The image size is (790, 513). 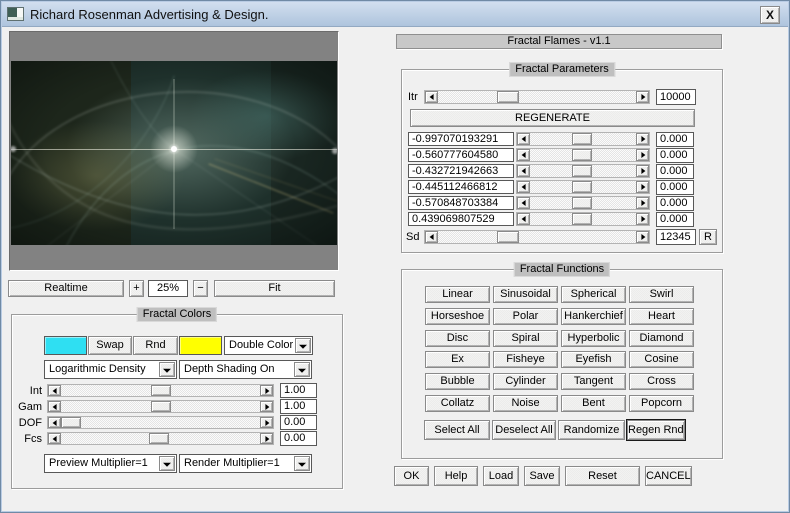 I want to click on function-button-bent: Bent, so click(x=593, y=403).